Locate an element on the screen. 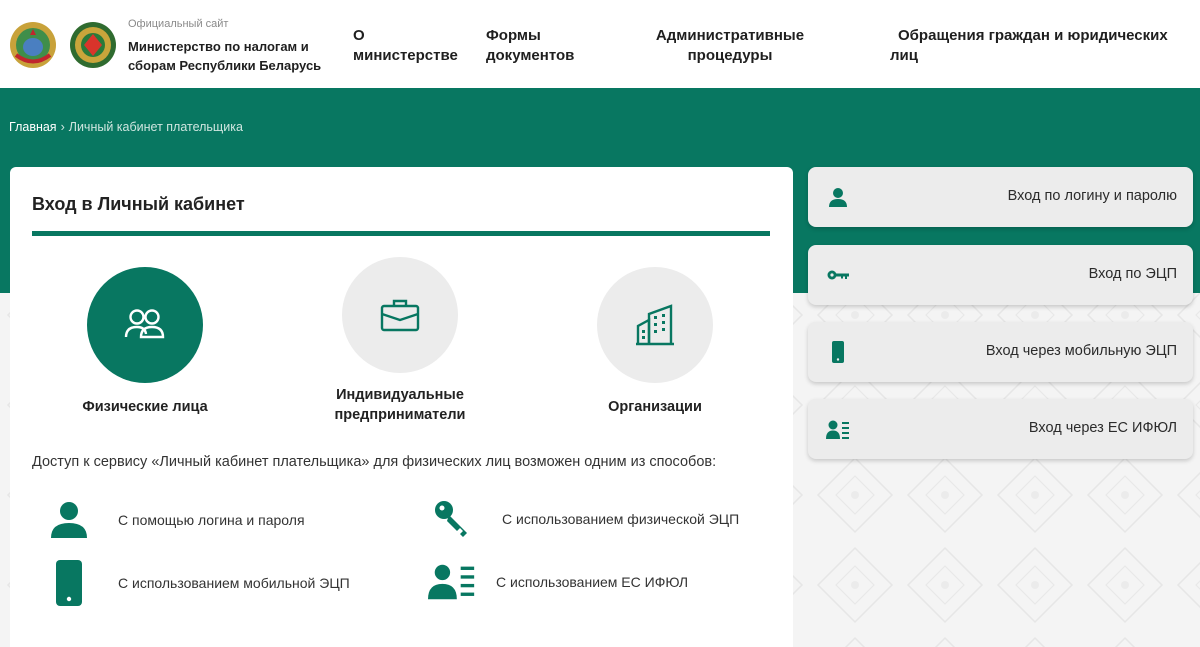 The width and height of the screenshot is (1200, 647). method-mobile-signature: С использованием мобильной ЭЦП is located at coordinates (201, 583).